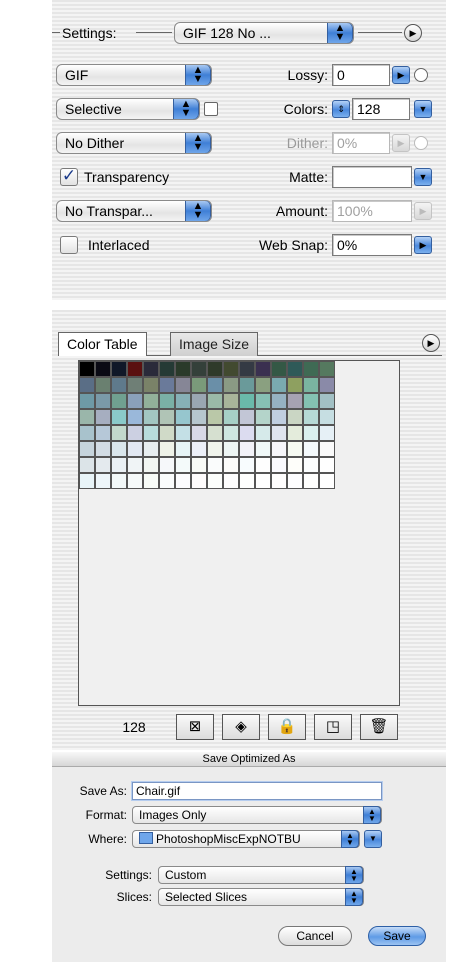  Describe the element at coordinates (401, 143) in the screenshot. I see `dither-slider-arrow-icon: ▶` at that location.